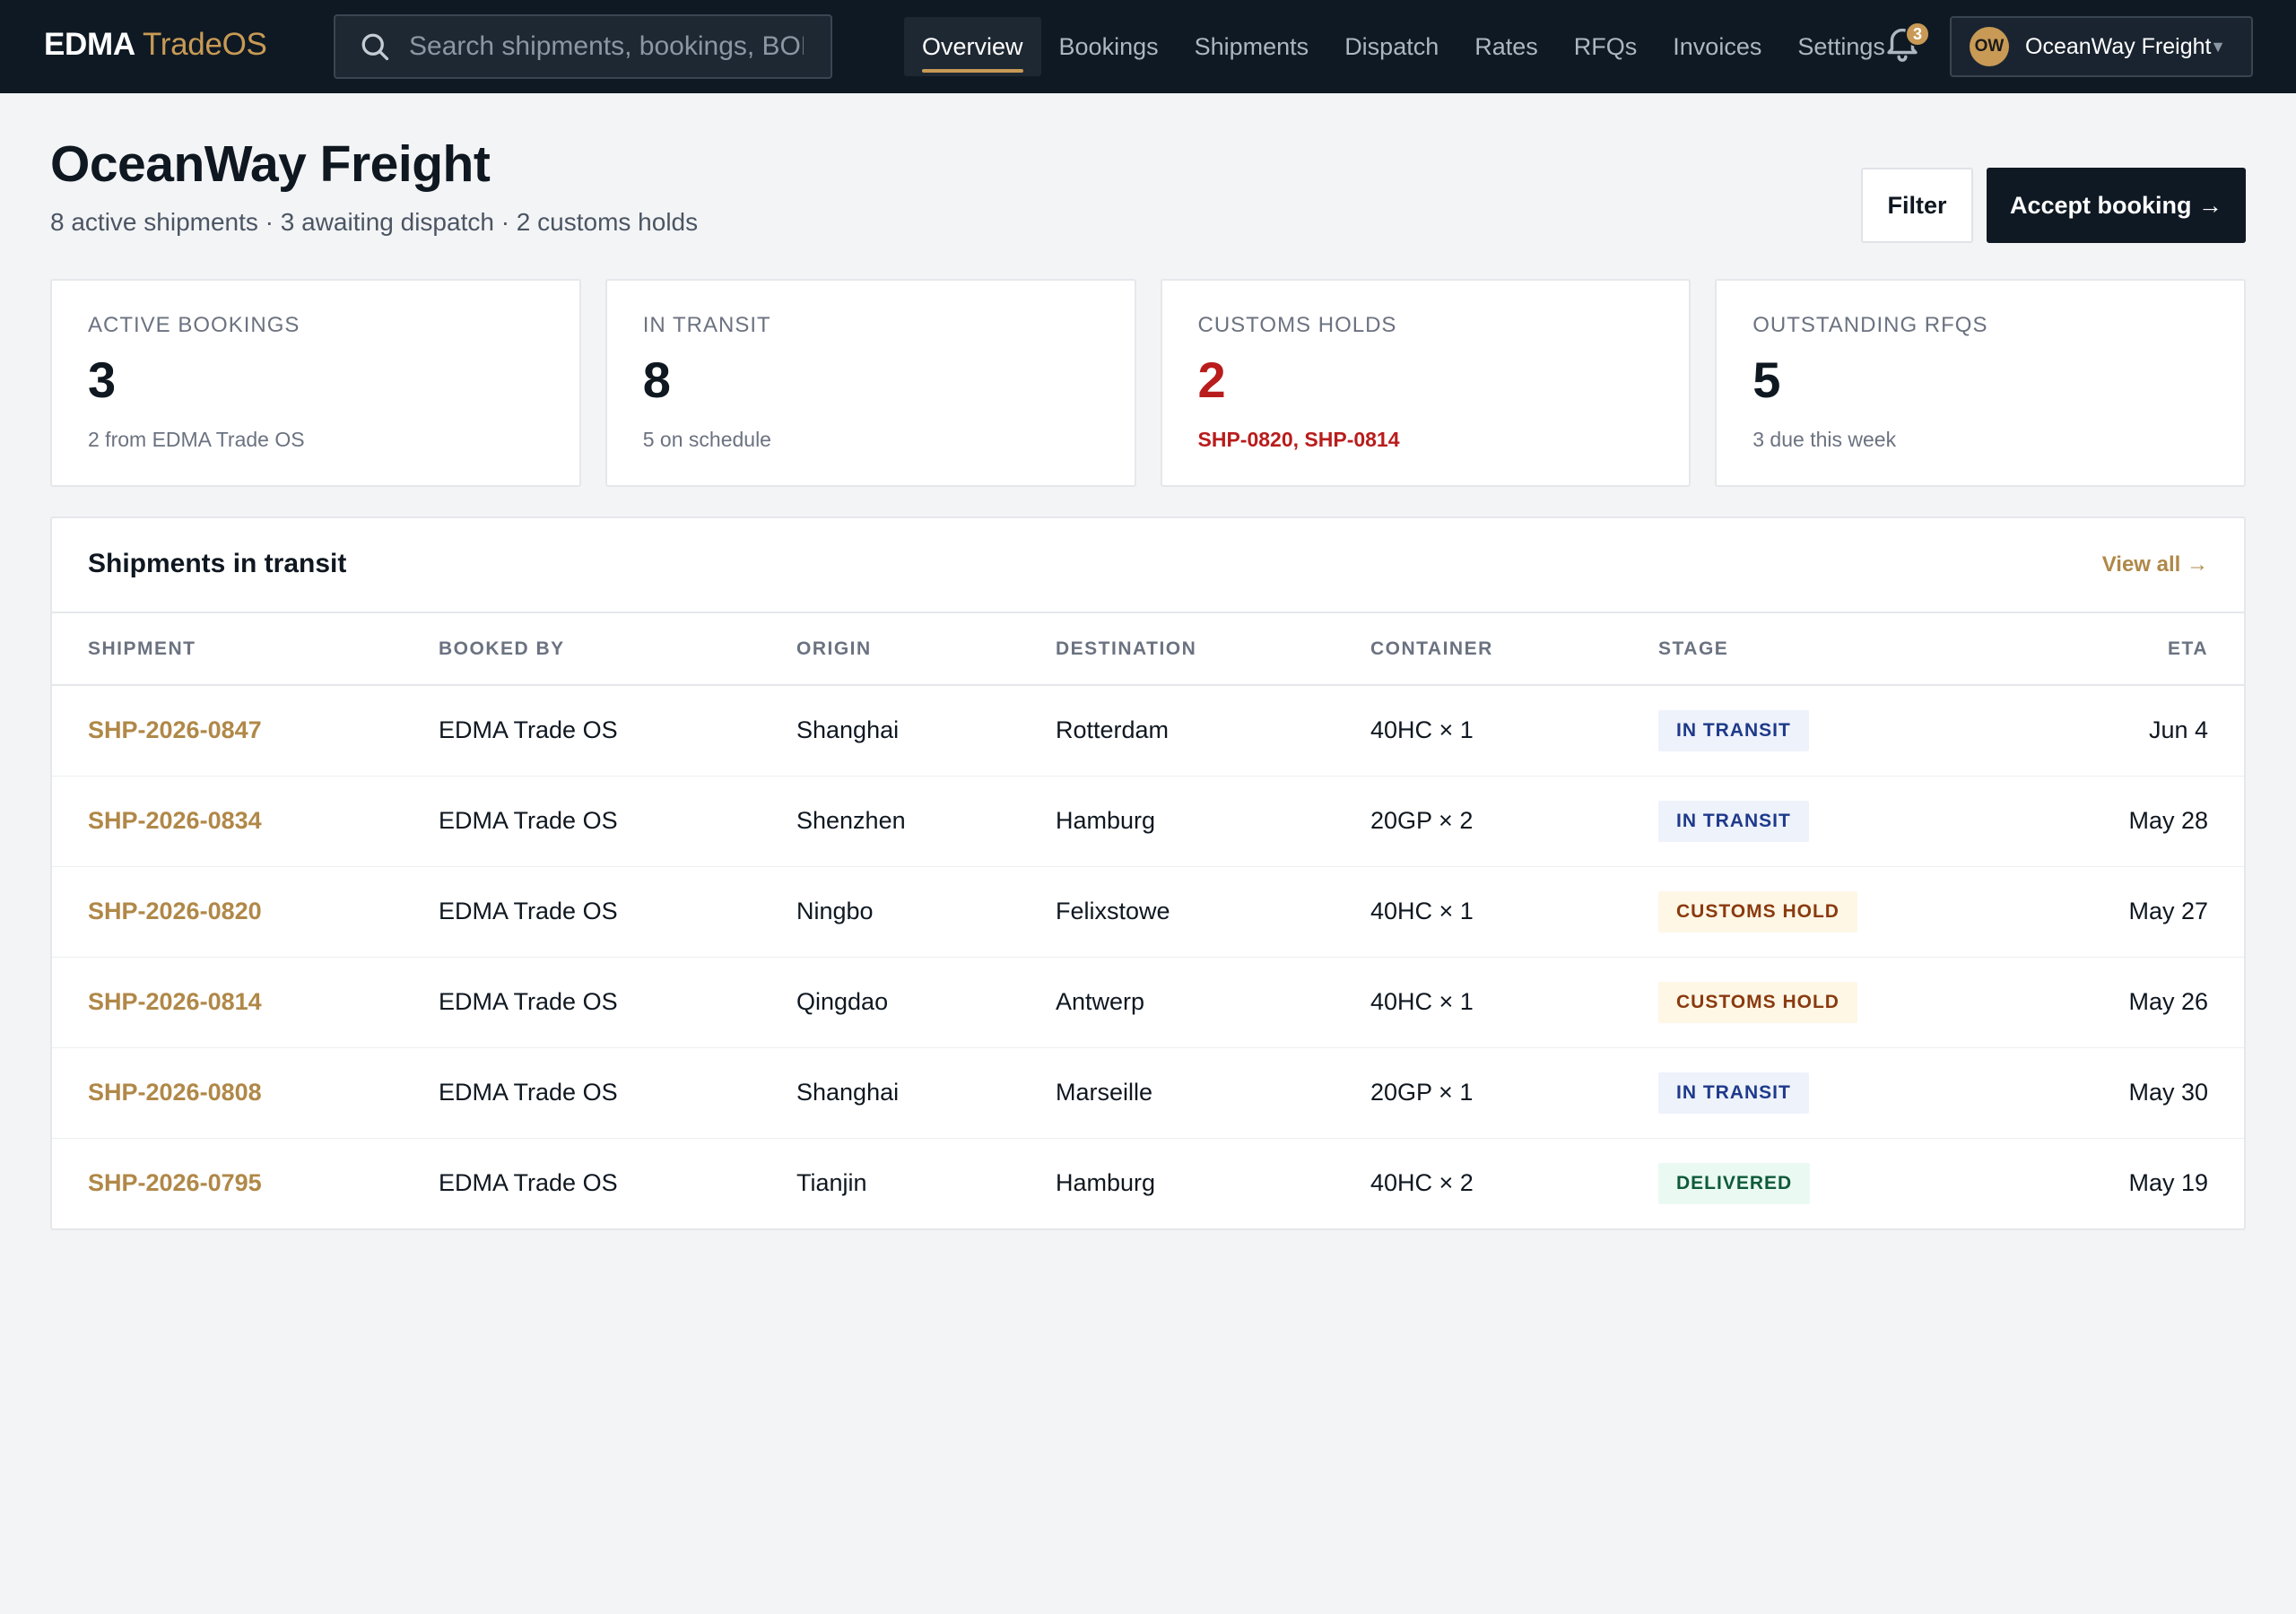 The image size is (2296, 1614). What do you see at coordinates (926, 821) in the screenshot?
I see `origin-cell: Shenzhen` at bounding box center [926, 821].